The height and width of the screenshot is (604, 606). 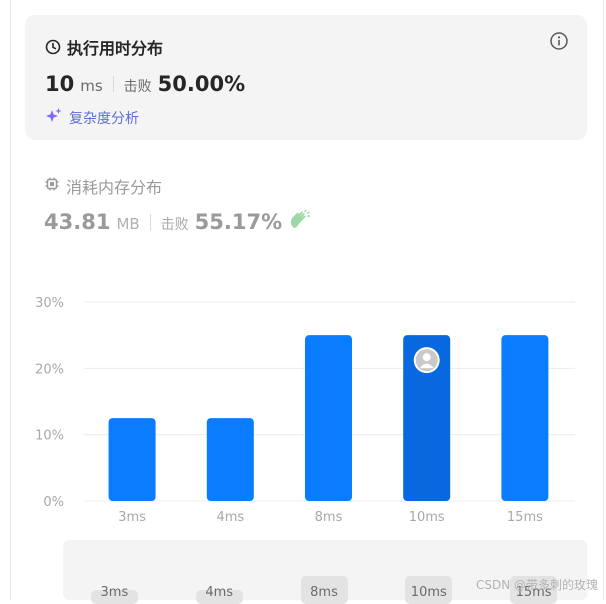 I want to click on slider-thumb: 8ms, so click(x=324, y=590).